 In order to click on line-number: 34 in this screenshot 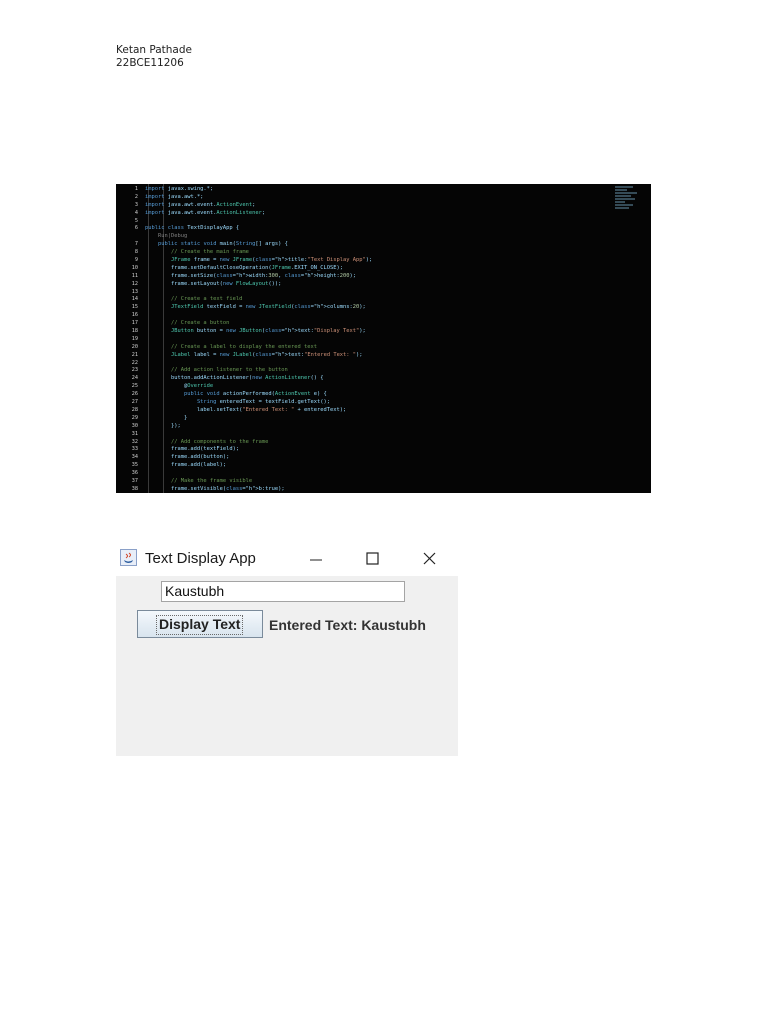, I will do `click(134, 457)`.